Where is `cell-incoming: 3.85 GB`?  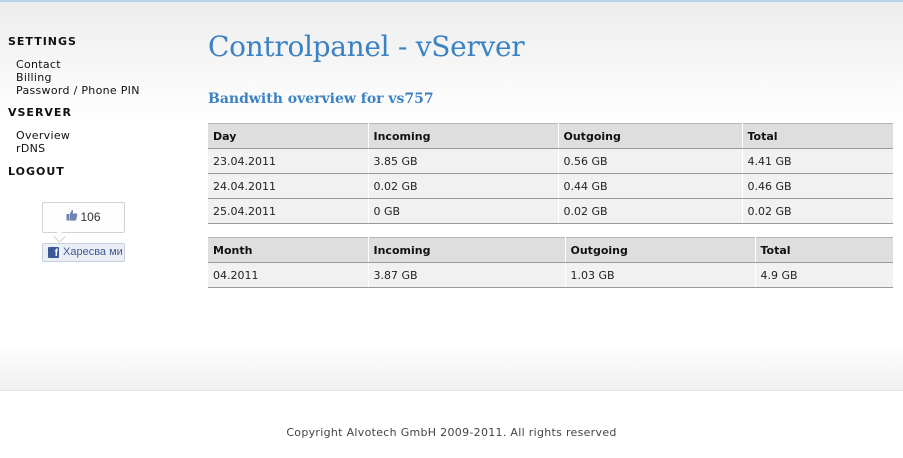
cell-incoming: 3.85 GB is located at coordinates (463, 161).